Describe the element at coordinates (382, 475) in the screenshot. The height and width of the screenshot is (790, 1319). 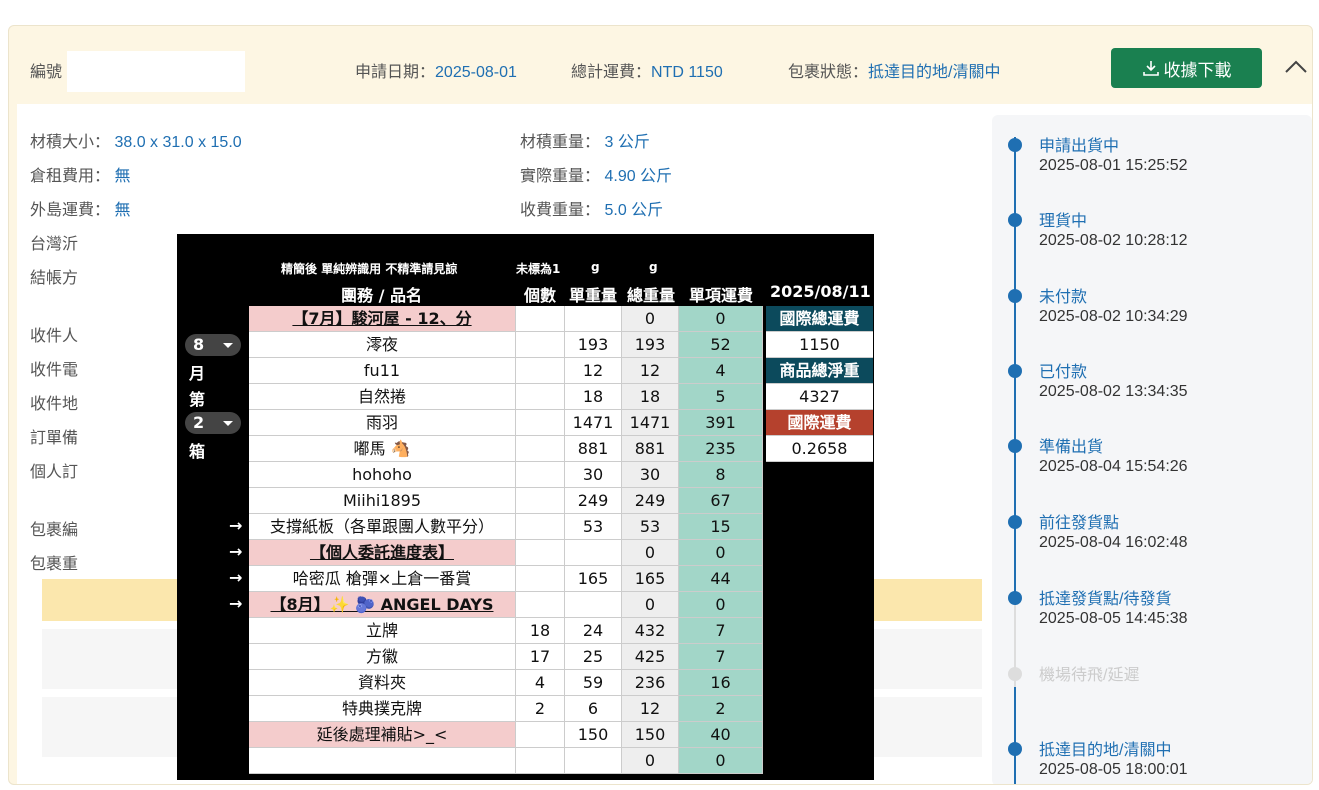
I see `sheet-cell-name: hohoho` at that location.